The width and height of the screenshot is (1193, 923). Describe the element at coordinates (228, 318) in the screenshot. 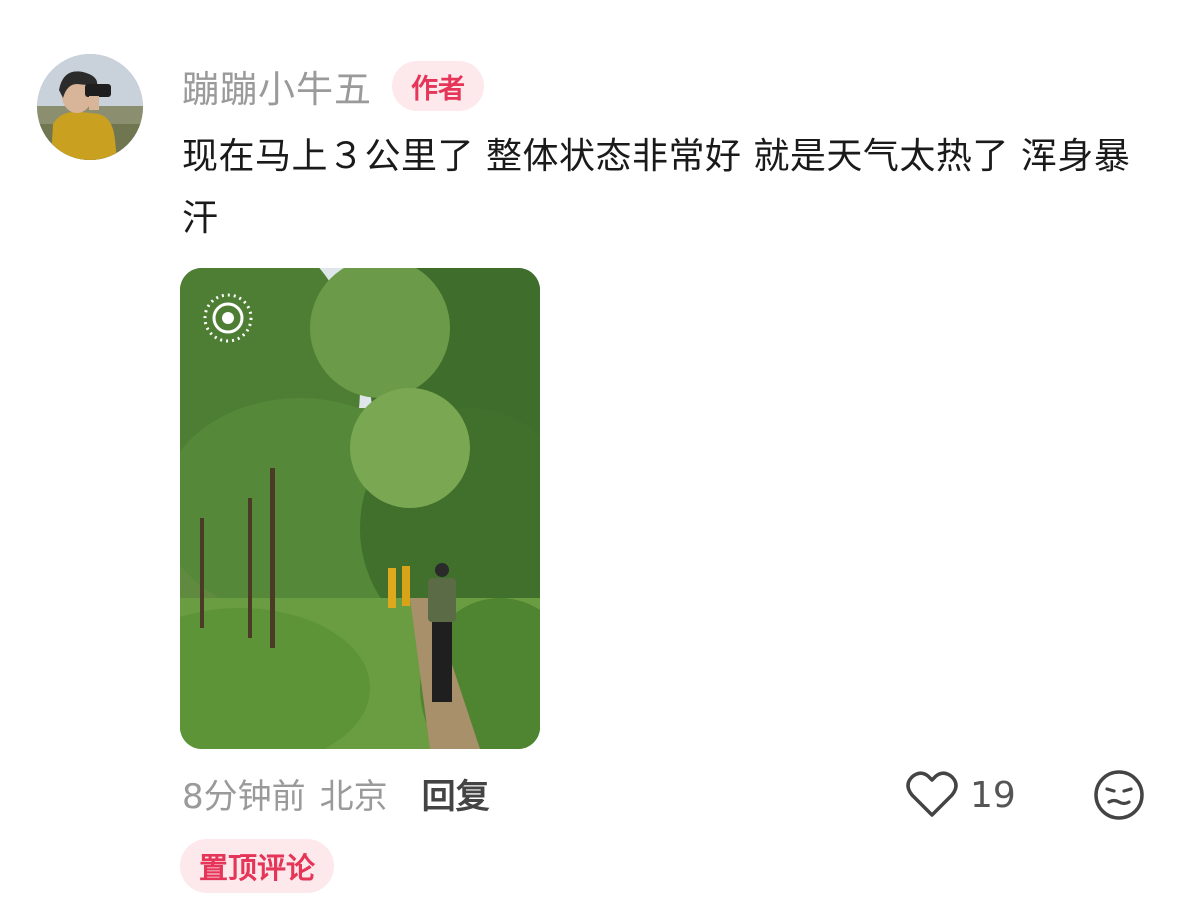

I see `live-photo-icon` at that location.